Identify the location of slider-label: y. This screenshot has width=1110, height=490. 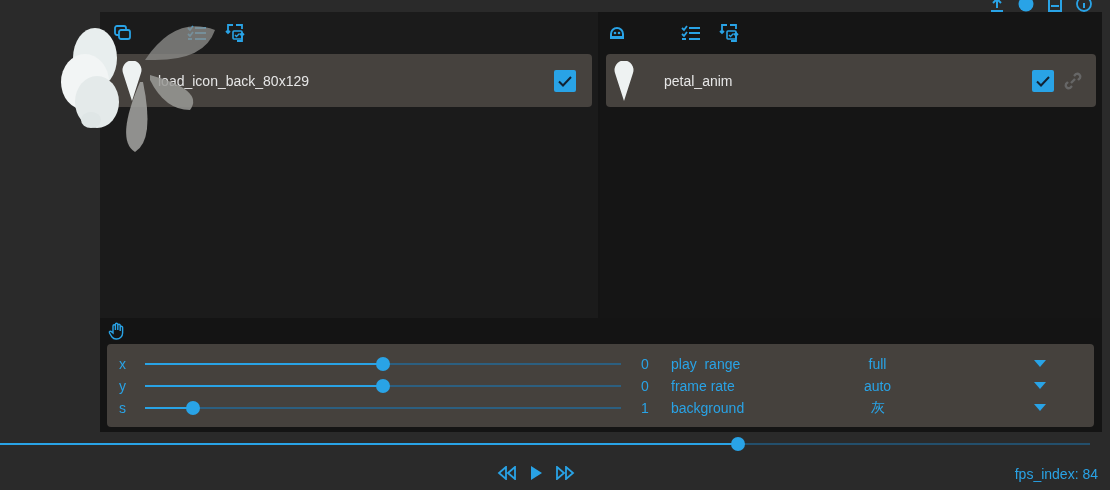
(122, 385).